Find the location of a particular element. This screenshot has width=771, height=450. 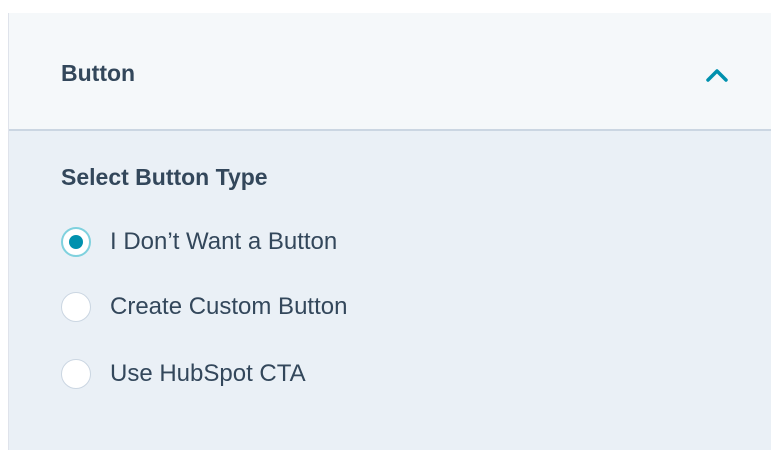

radio-label: Use HubSpot CTA is located at coordinates (208, 373).